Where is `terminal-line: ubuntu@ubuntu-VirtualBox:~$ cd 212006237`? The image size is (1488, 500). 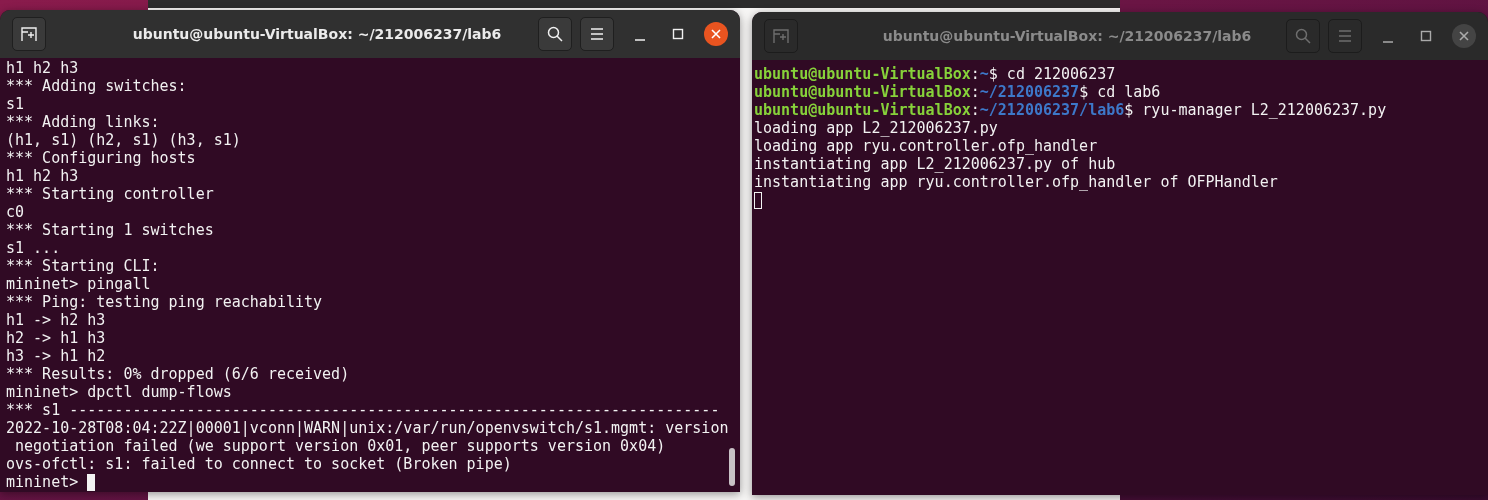 terminal-line: ubuntu@ubuntu-VirtualBox:~$ cd 212006237 is located at coordinates (935, 74).